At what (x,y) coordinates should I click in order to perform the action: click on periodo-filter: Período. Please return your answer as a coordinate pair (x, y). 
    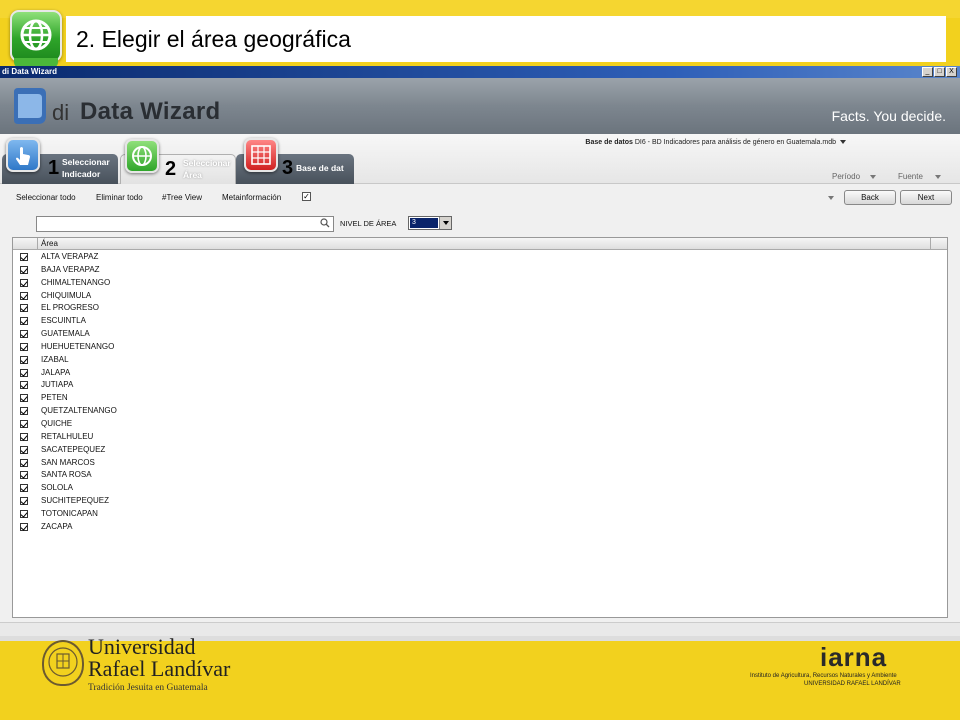
    Looking at the image, I should click on (854, 176).